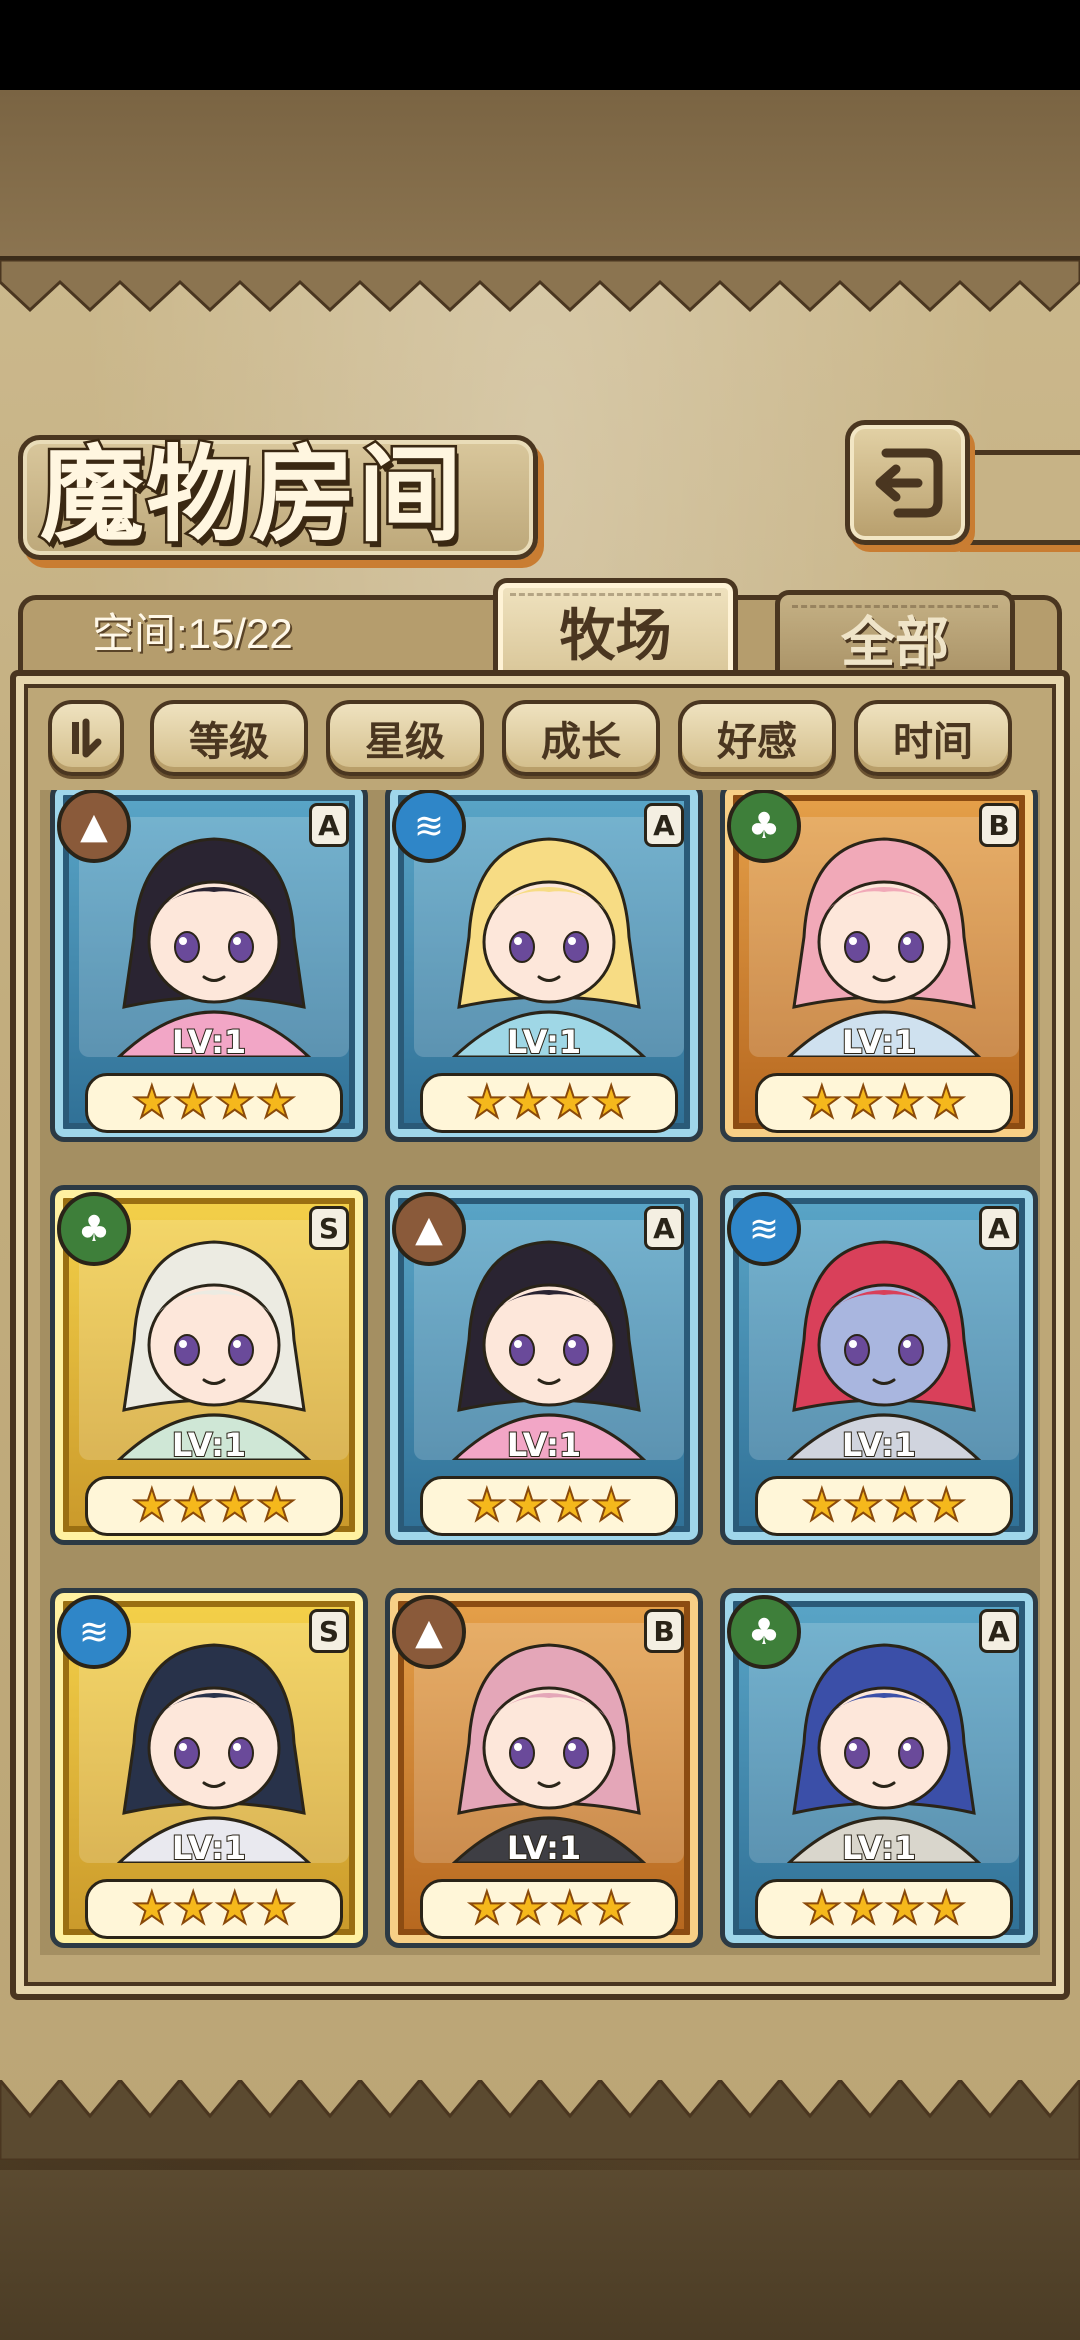 Image resolution: width=1080 pixels, height=2340 pixels. Describe the element at coordinates (1020, 497) in the screenshot. I see `back-button-strip` at that location.